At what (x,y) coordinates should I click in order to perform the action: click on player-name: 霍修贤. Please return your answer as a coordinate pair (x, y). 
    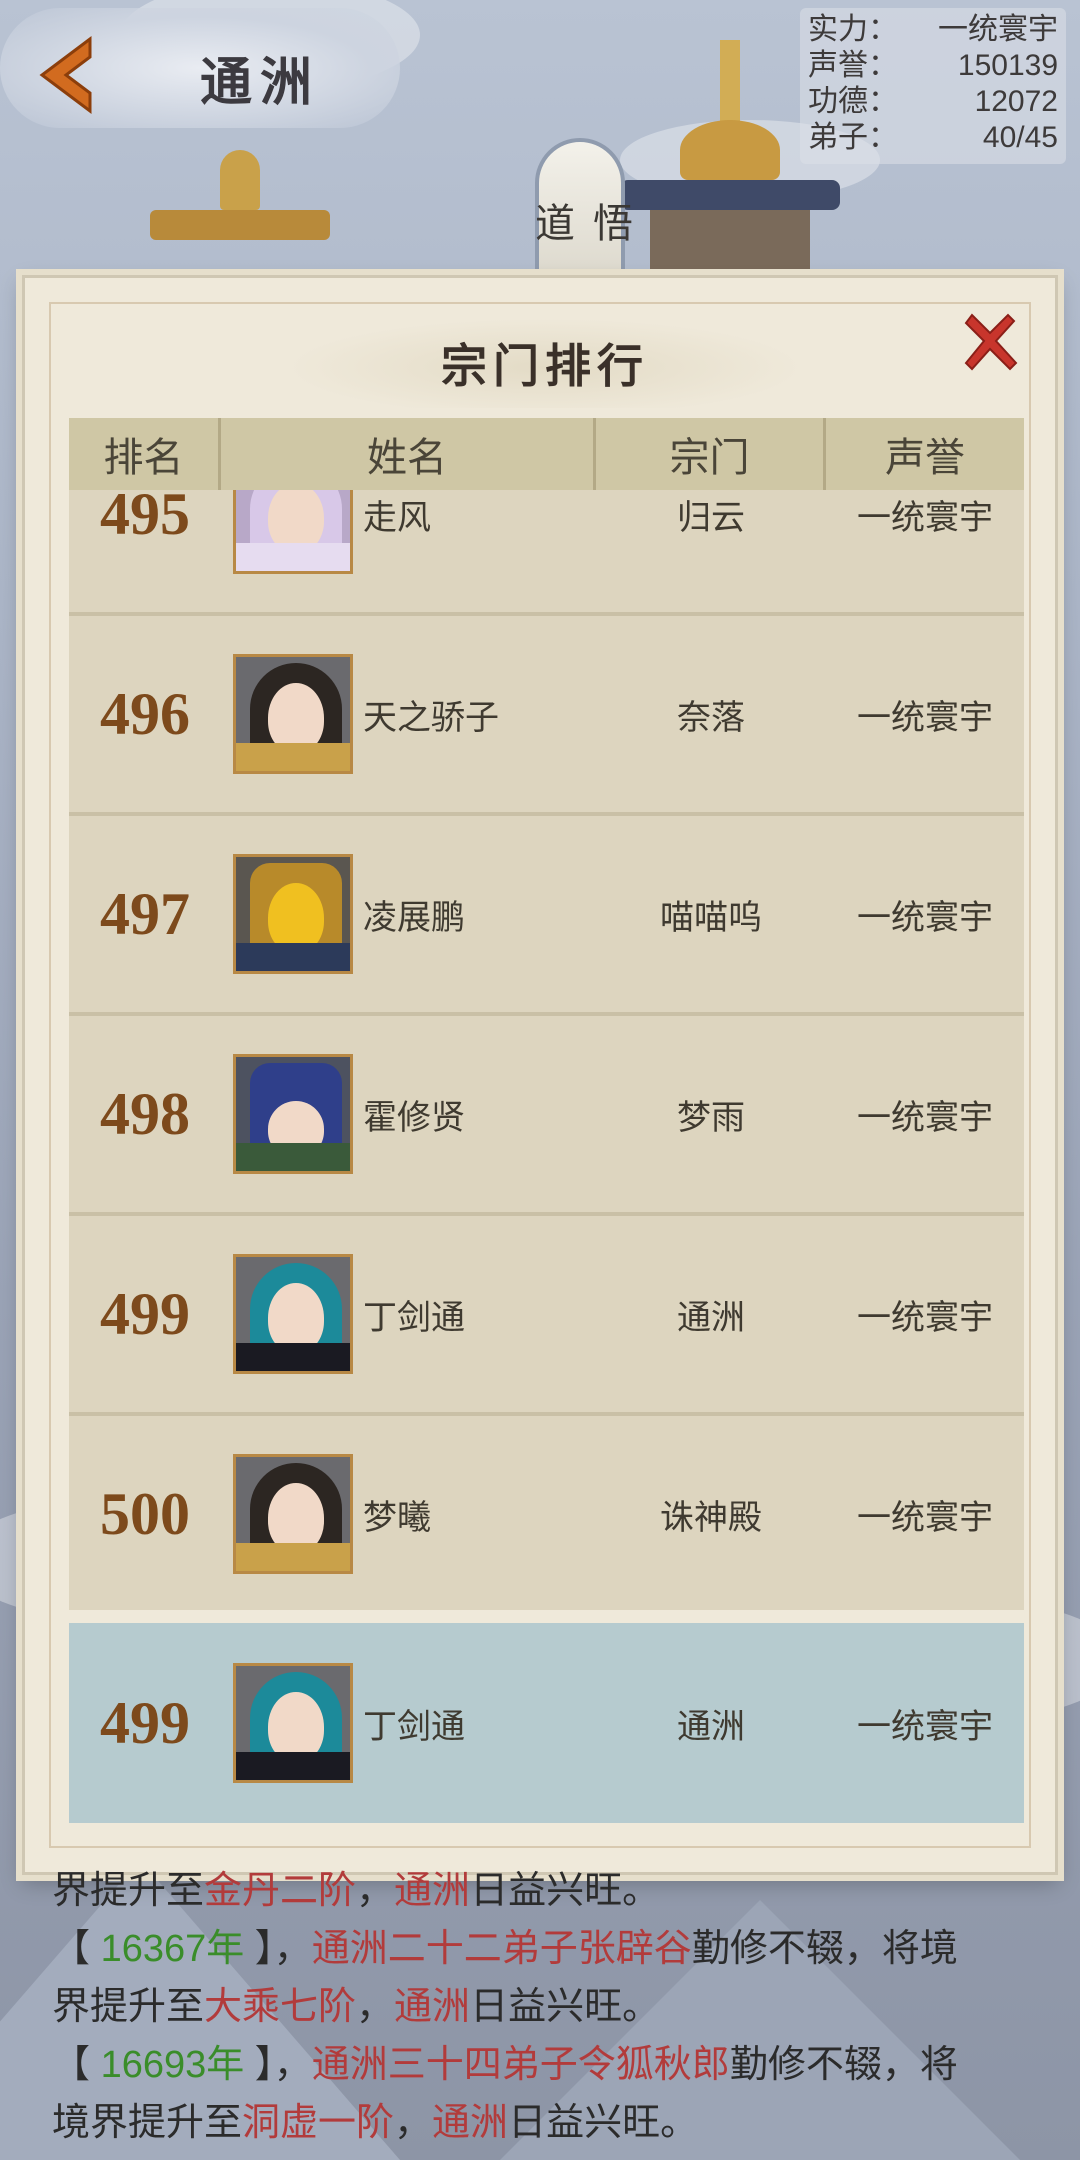
    Looking at the image, I should click on (414, 1117).